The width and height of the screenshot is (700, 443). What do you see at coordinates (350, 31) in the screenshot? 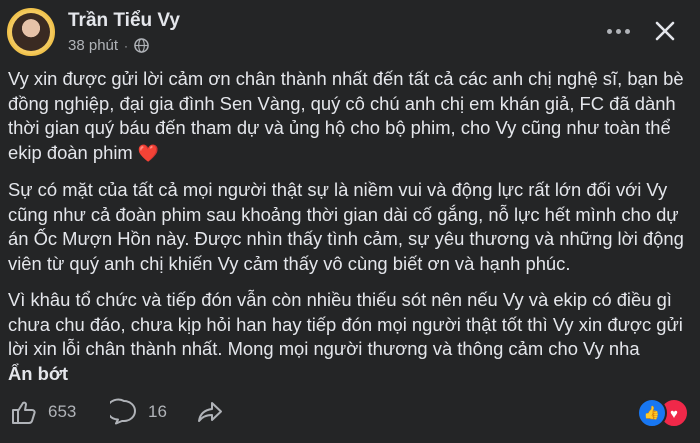
I see `post-header: Trần Tiểu Vy 38 phút ·` at bounding box center [350, 31].